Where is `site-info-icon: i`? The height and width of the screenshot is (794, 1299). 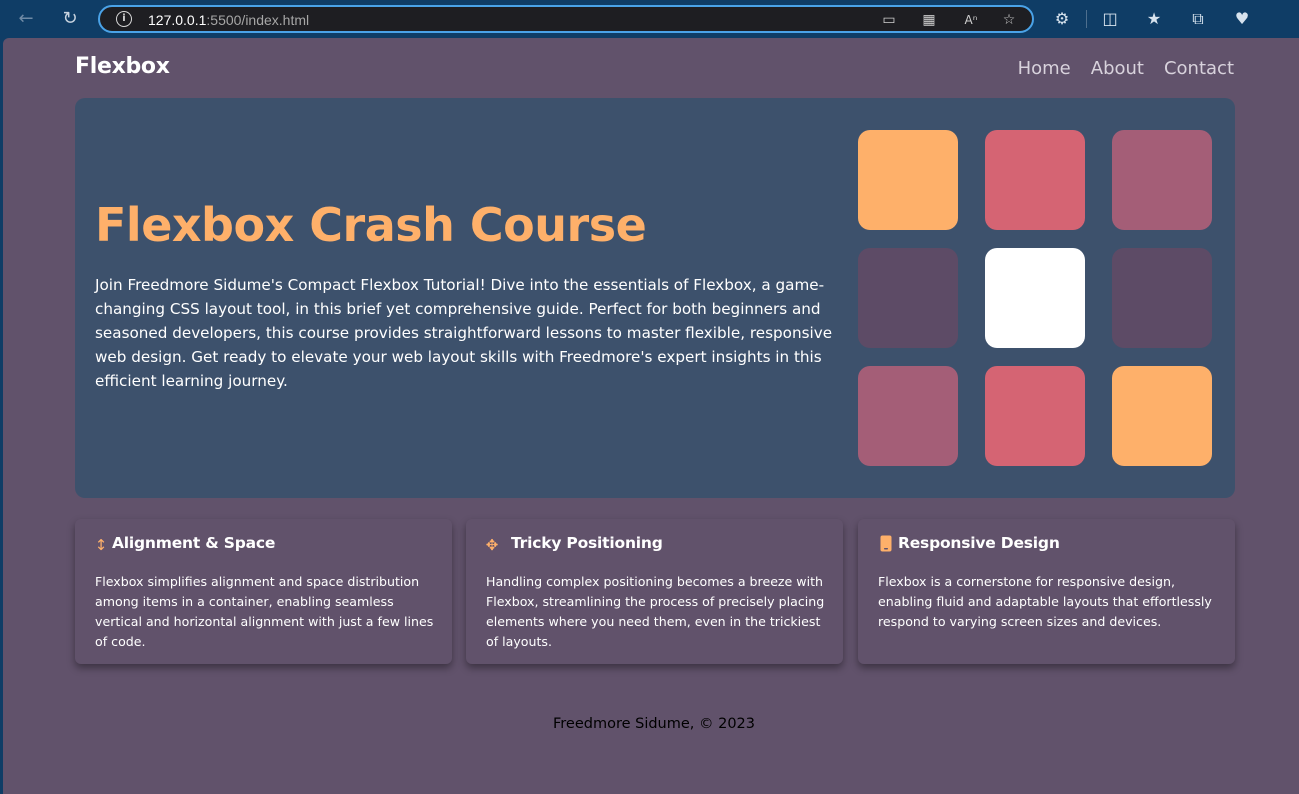
site-info-icon: i is located at coordinates (124, 19).